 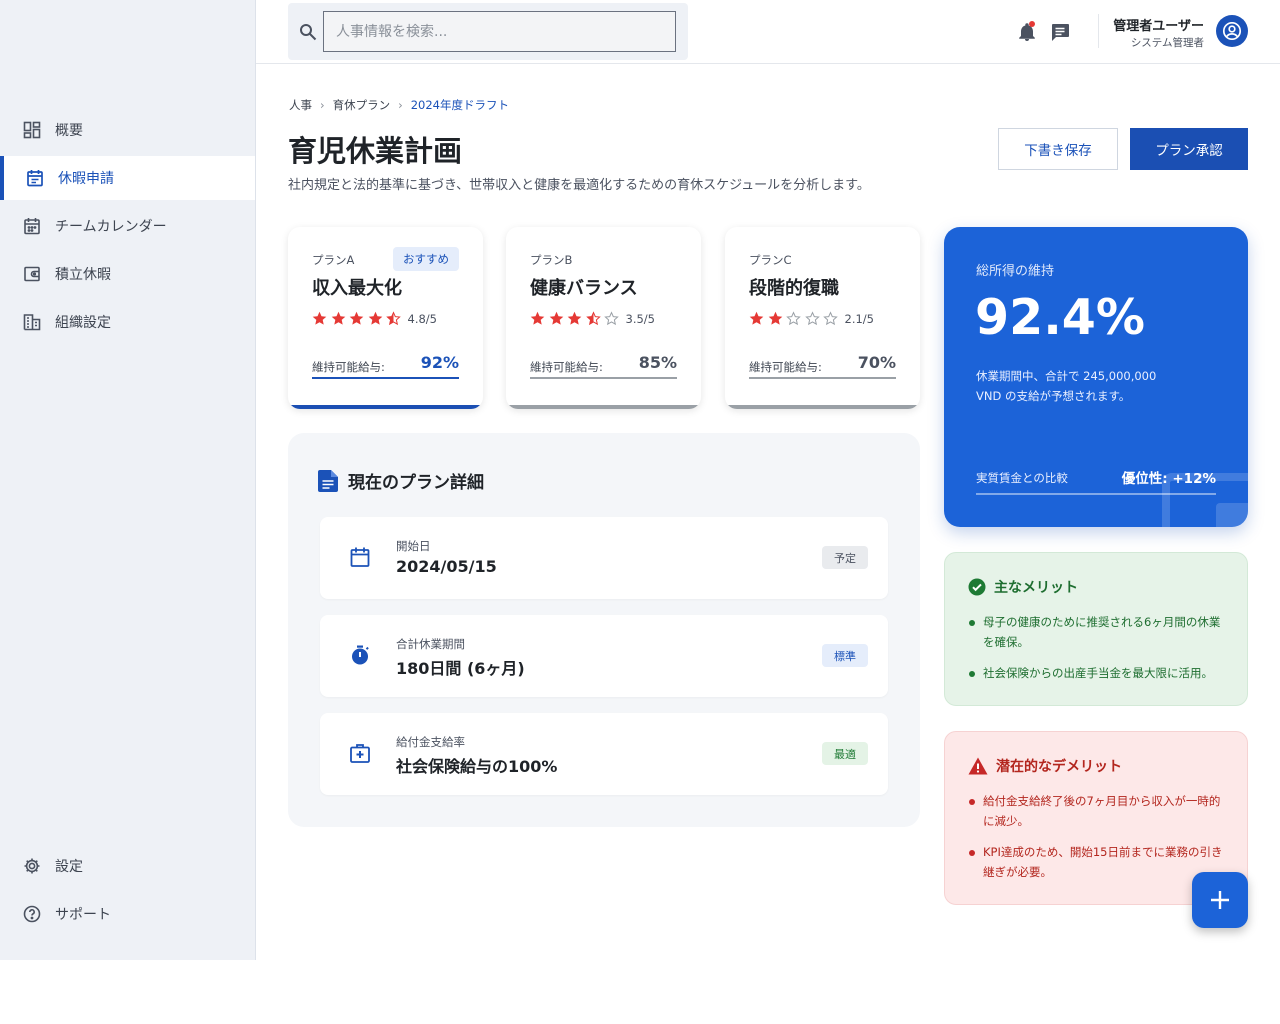 What do you see at coordinates (111, 227) in the screenshot?
I see `sidebar-item-label: チームカレンダー` at bounding box center [111, 227].